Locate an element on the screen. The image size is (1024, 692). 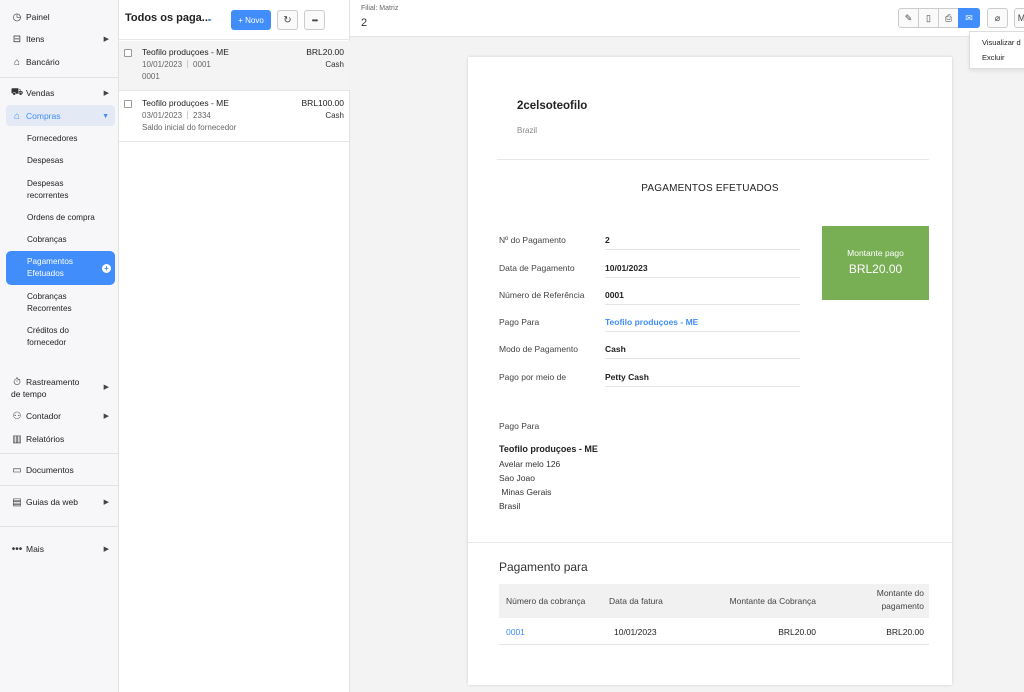
field-label: Data de Pagamento is located at coordinates (537, 268).